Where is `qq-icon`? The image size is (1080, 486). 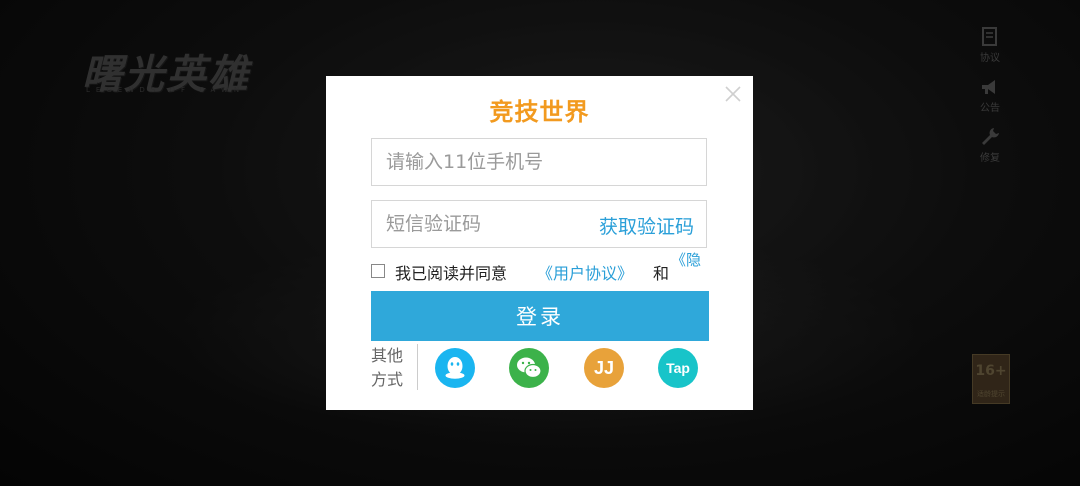 qq-icon is located at coordinates (455, 368).